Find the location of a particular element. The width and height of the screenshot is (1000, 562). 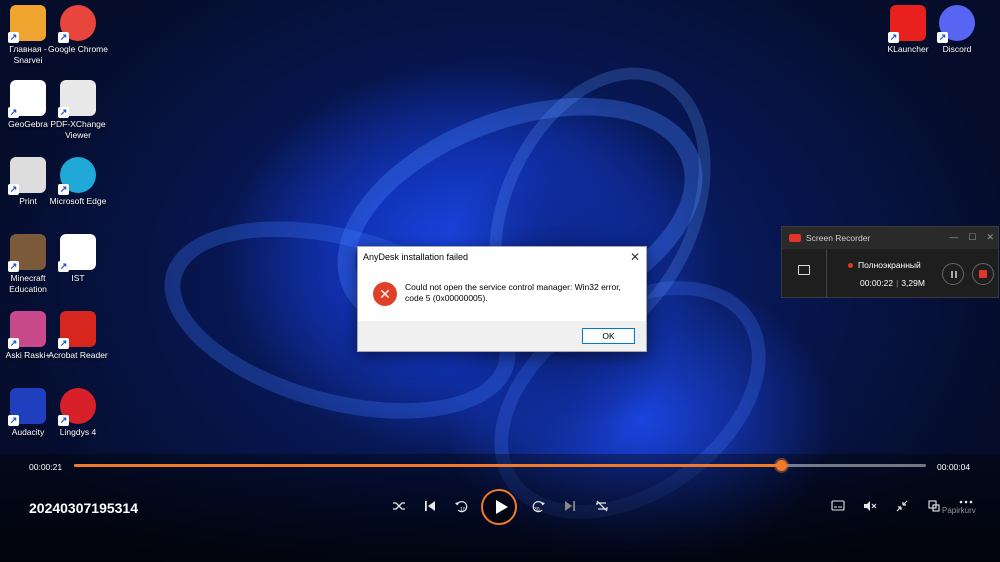

printer-icon: ↗ is located at coordinates (27, 176).